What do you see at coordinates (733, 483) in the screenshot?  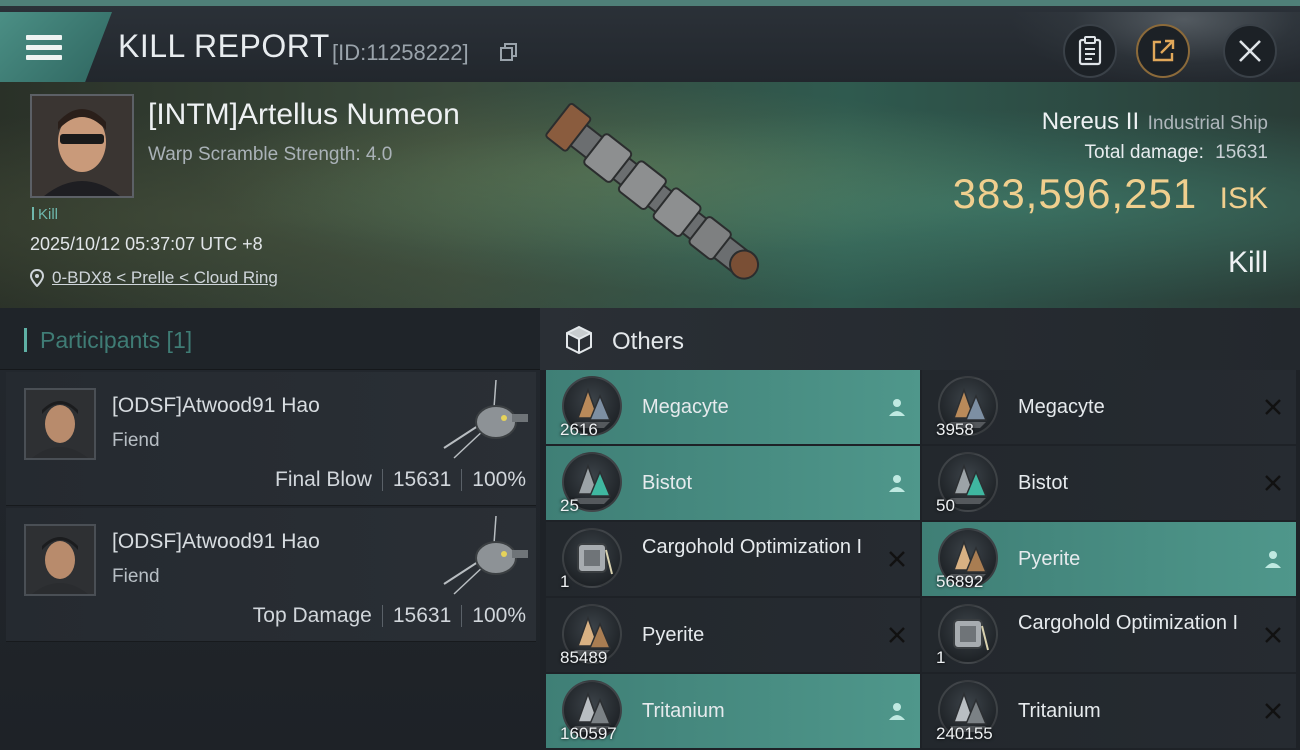 I see `item-row: 25 Bistot` at bounding box center [733, 483].